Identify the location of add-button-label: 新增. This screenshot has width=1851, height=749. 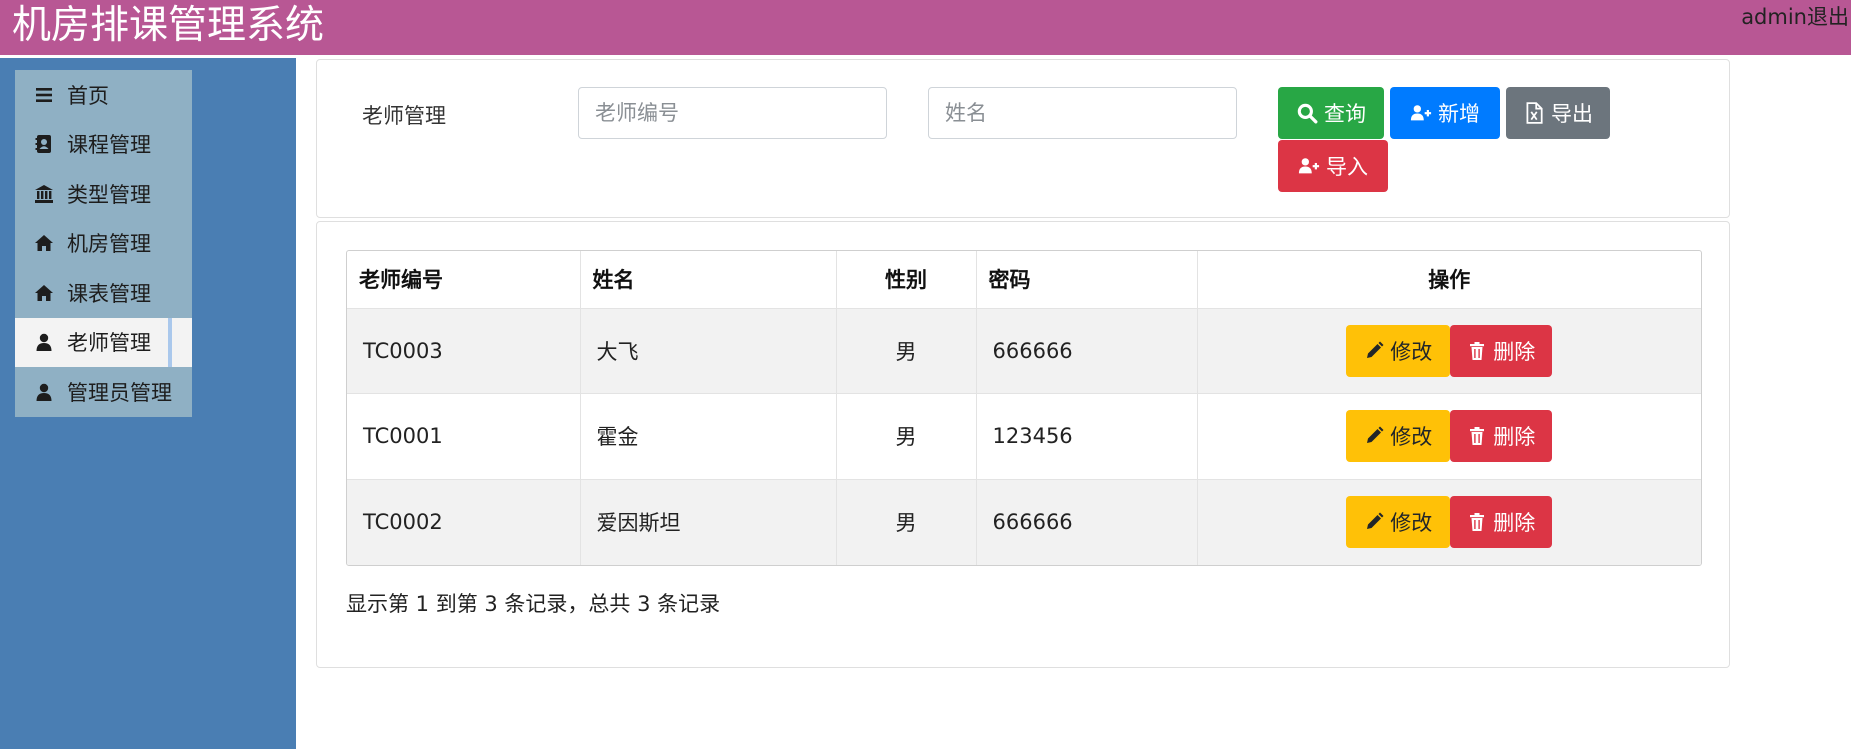
(1459, 114).